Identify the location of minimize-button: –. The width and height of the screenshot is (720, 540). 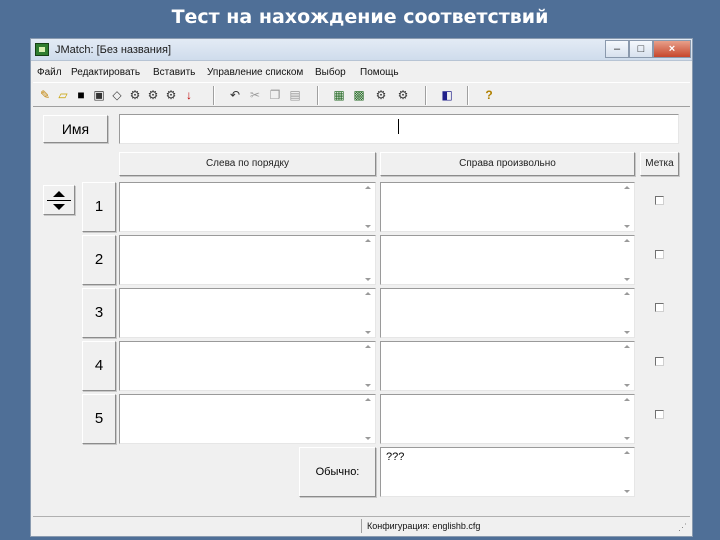
(617, 49).